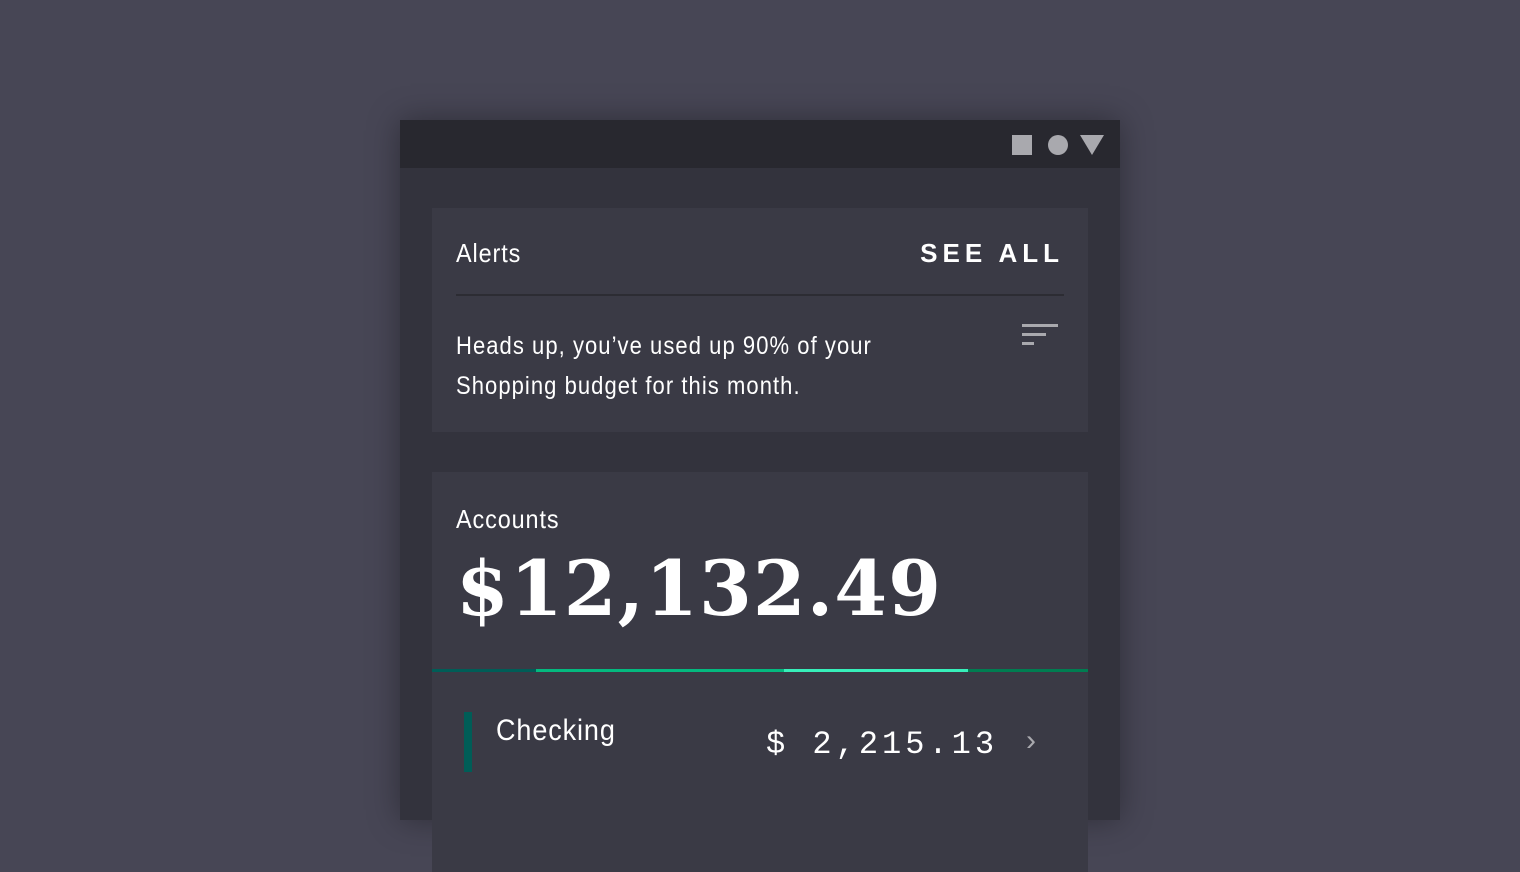  What do you see at coordinates (760, 252) in the screenshot?
I see `alerts-header: Alerts SEE ALL` at bounding box center [760, 252].